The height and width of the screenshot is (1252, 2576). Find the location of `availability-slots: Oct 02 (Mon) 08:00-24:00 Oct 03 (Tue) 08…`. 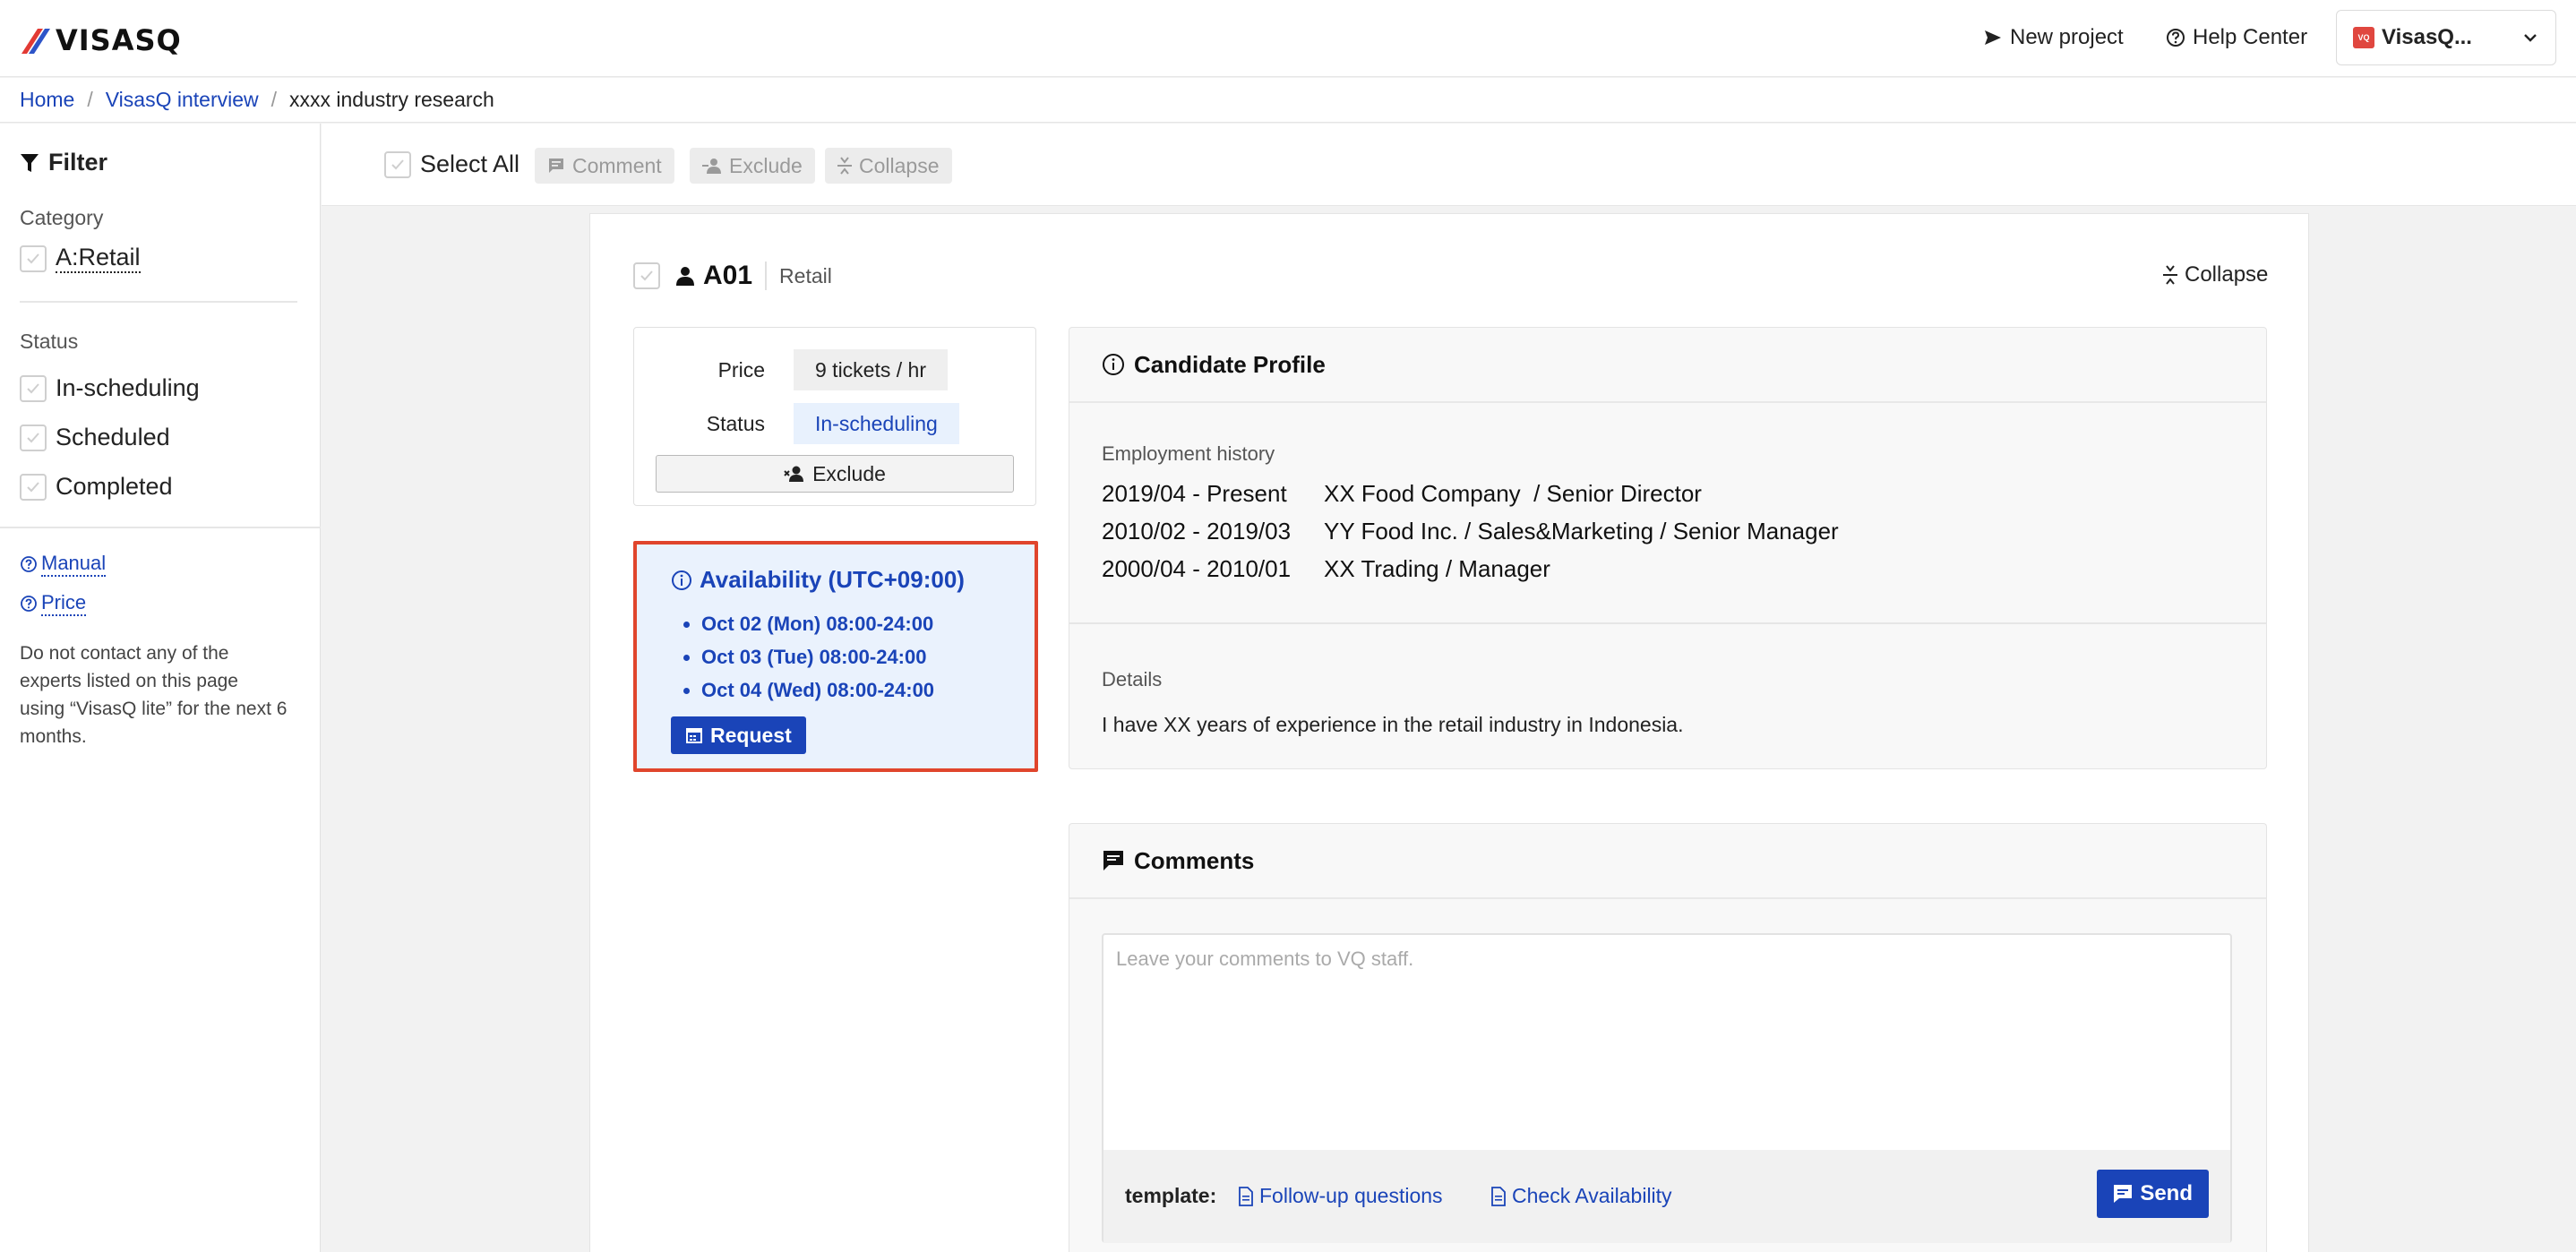

availability-slots: Oct 02 (Mon) 08:00-24:00 Oct 03 (Tue) 08… is located at coordinates (817, 662).